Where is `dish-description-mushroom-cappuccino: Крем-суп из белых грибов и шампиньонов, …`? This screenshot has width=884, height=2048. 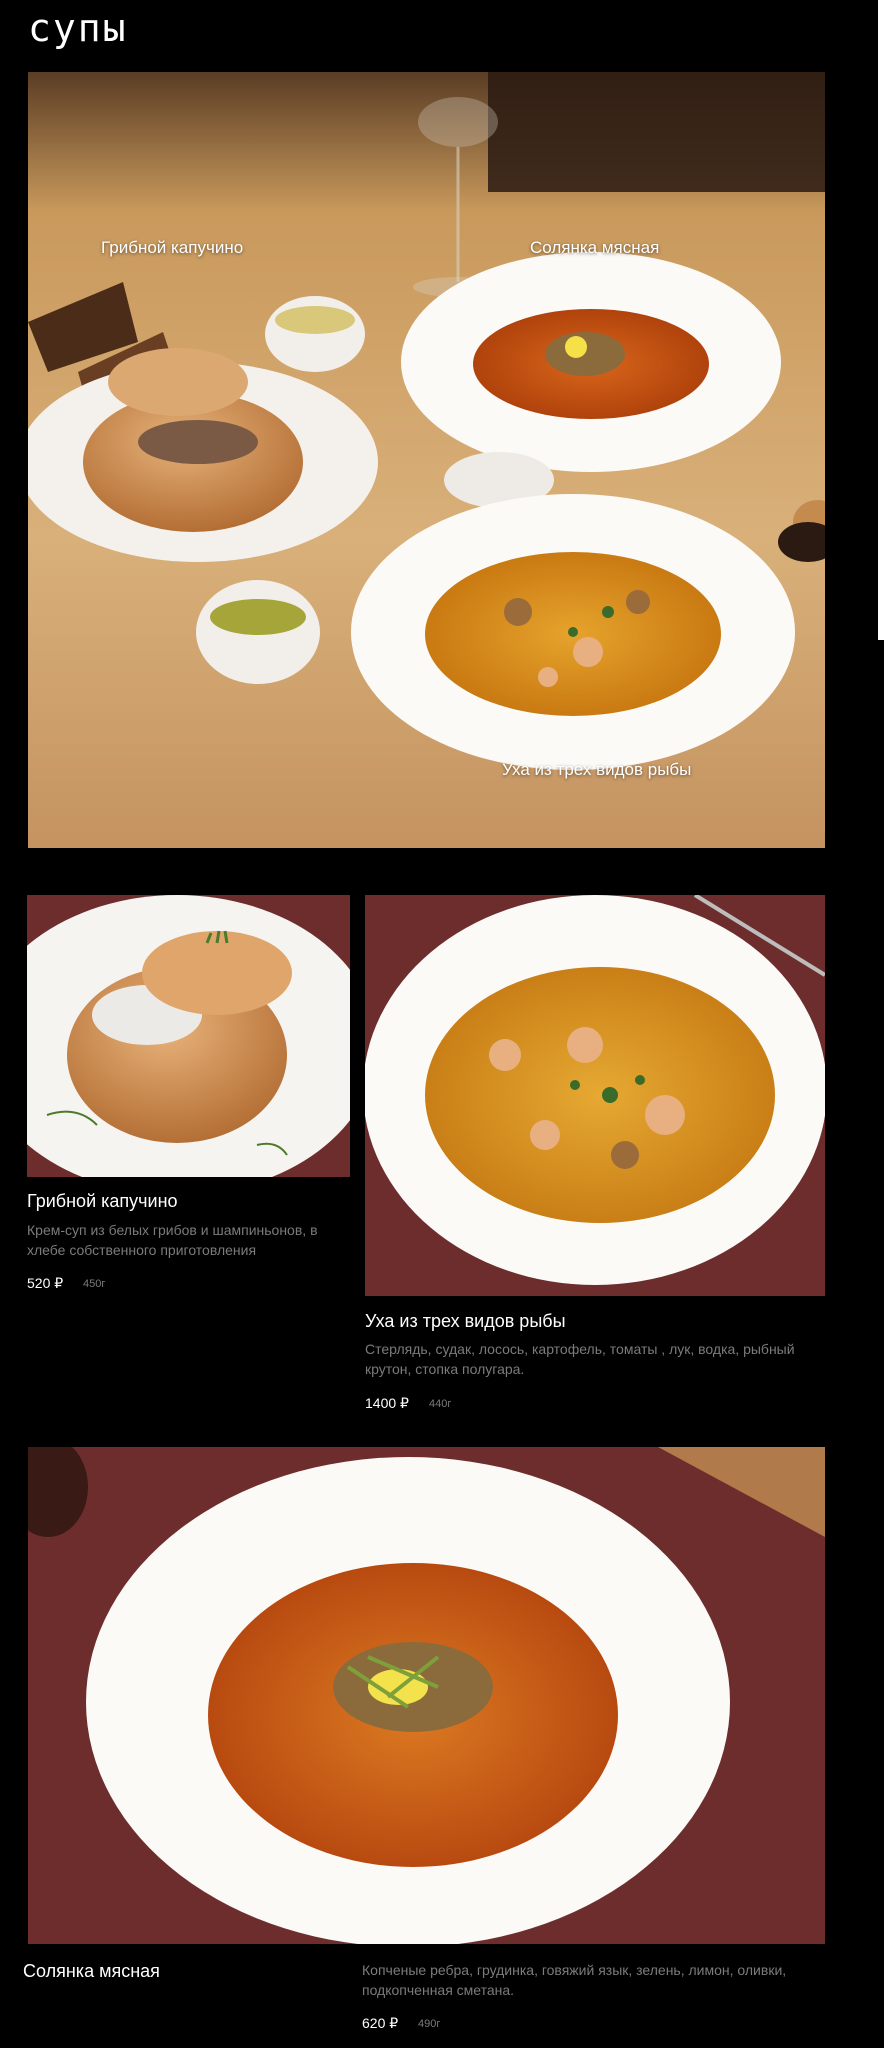 dish-description-mushroom-cappuccino: Крем-суп из белых грибов и шампиньонов, … is located at coordinates (172, 1240).